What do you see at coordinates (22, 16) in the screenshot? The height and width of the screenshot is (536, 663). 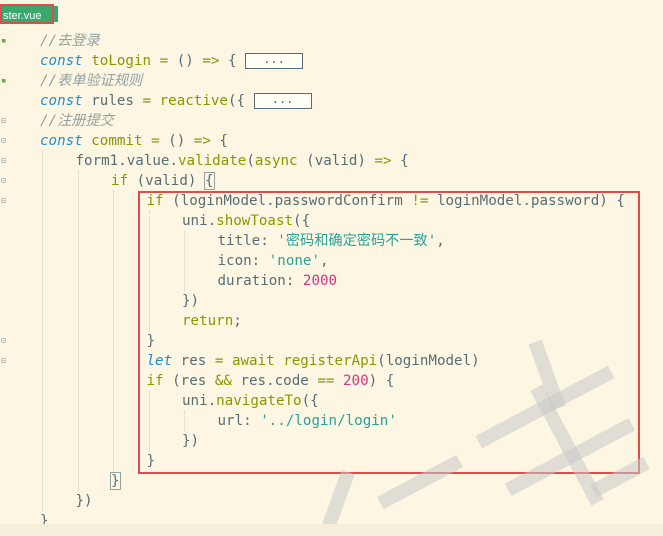 I see `file-tab-label: ster.vue` at bounding box center [22, 16].